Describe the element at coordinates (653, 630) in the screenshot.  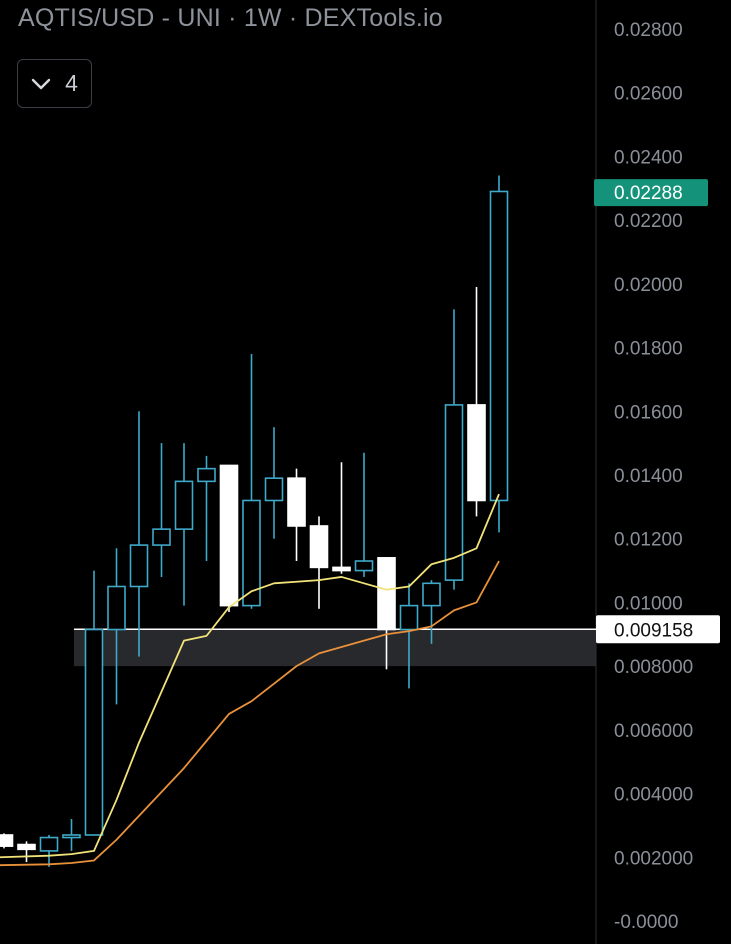
I see `level-price-label: 0.009158` at that location.